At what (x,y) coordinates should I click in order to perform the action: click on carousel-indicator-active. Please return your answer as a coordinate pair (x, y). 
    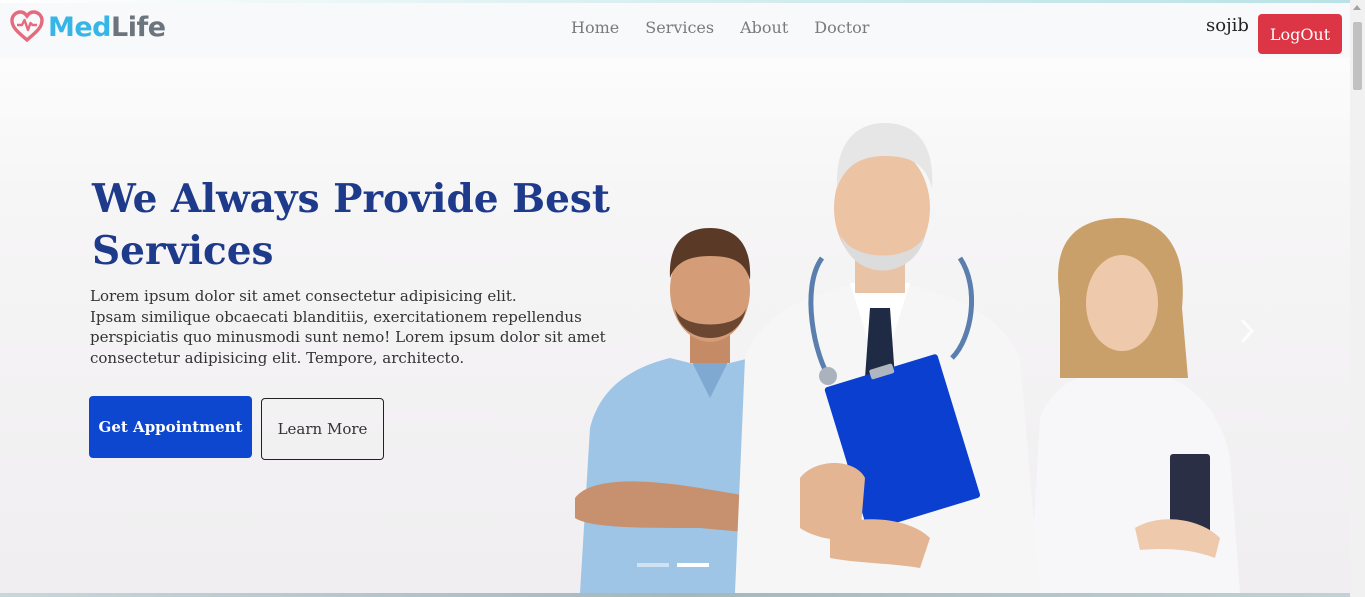
    Looking at the image, I should click on (693, 565).